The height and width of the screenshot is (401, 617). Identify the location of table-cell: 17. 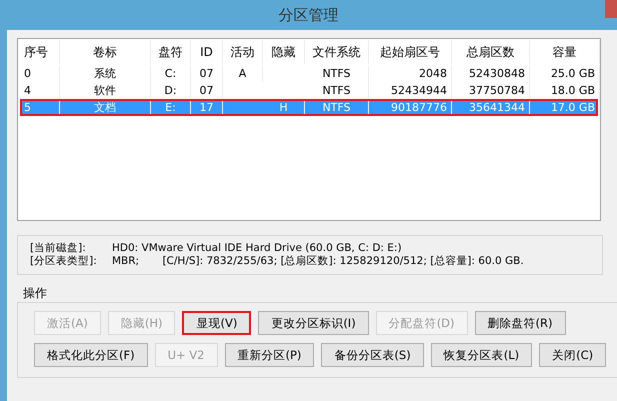
(207, 107).